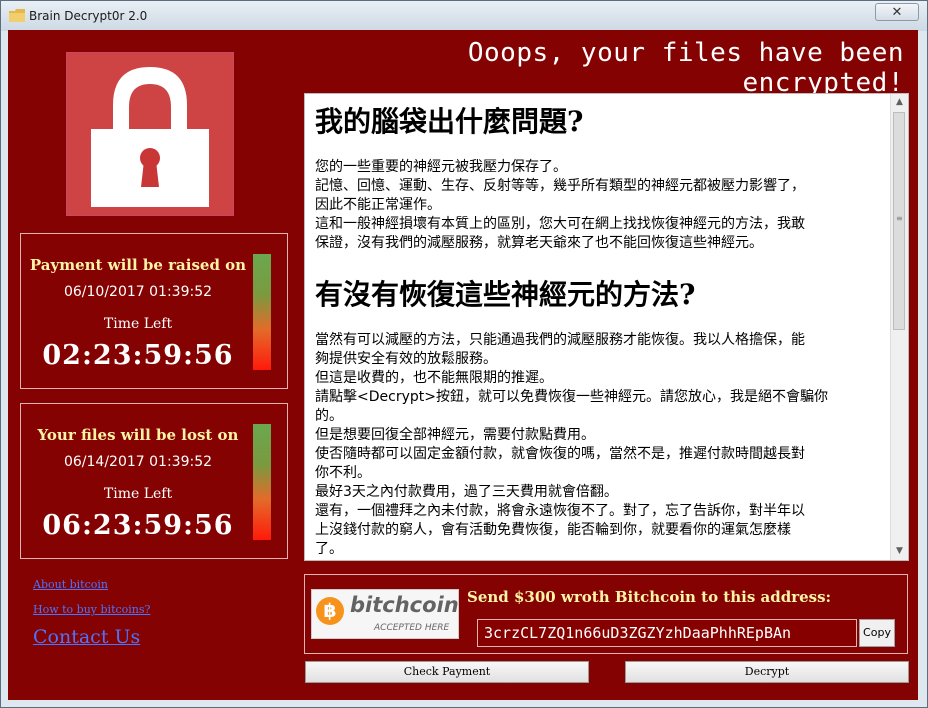 Image resolution: width=928 pixels, height=708 pixels. What do you see at coordinates (539, 243) in the screenshot?
I see `message-line: 保證，沒有我們的減壓服務，就算老天爺來了也不能回恢復這些神經元。` at bounding box center [539, 243].